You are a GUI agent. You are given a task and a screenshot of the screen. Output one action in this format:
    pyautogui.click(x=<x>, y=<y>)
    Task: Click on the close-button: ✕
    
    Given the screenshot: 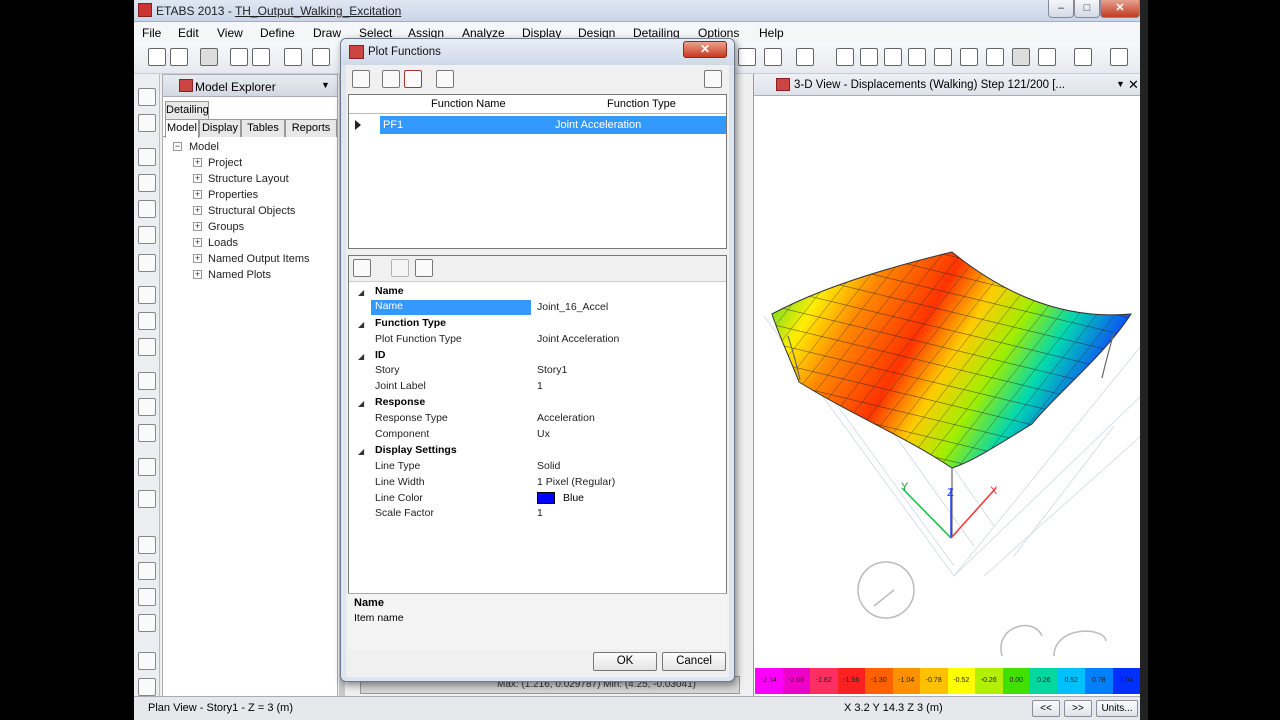 What is the action you would take?
    pyautogui.click(x=1120, y=9)
    